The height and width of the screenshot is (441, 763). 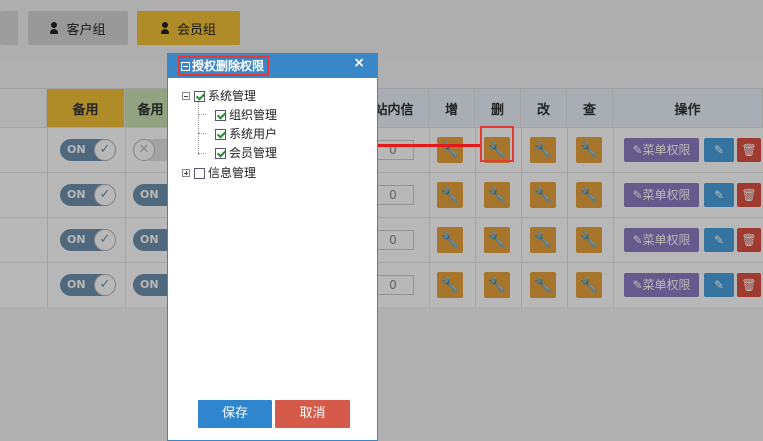 I want to click on checkbox-info-mgmt, so click(x=199, y=173).